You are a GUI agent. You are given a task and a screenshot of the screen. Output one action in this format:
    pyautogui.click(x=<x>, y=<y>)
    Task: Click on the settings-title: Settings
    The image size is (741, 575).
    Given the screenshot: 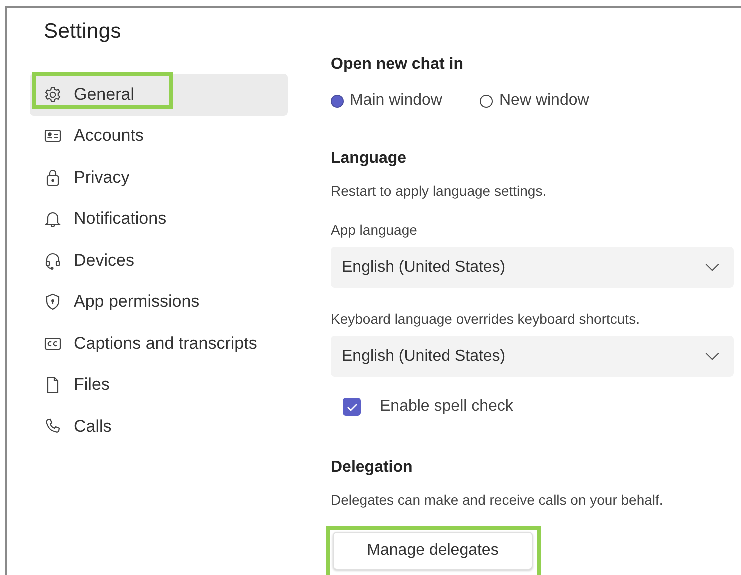 What is the action you would take?
    pyautogui.click(x=83, y=32)
    